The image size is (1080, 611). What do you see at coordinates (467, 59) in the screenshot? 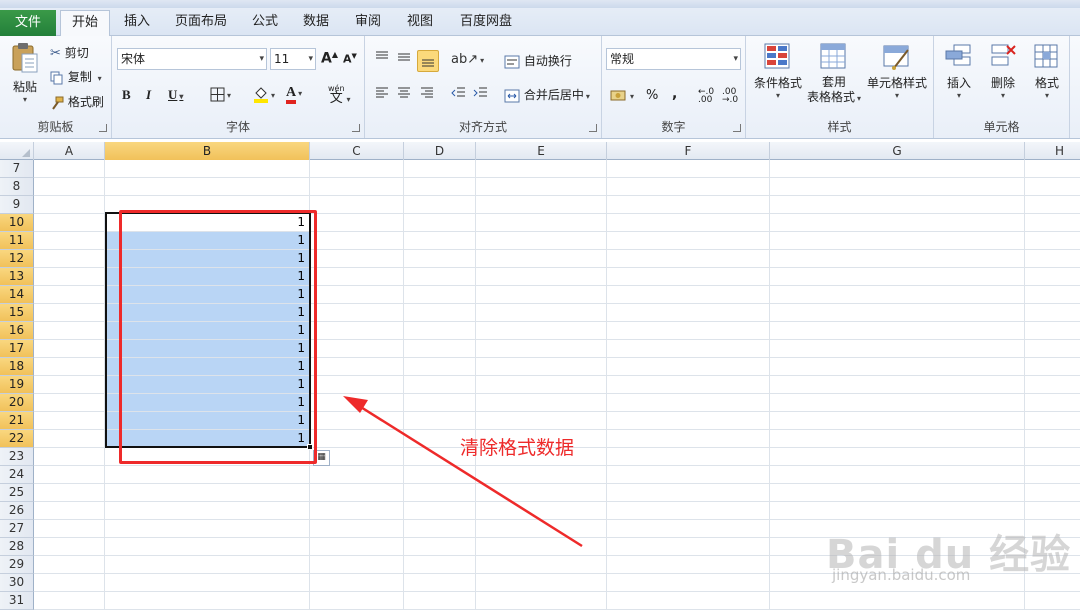
I see `orientation-icon: ab↗ ▾` at bounding box center [467, 59].